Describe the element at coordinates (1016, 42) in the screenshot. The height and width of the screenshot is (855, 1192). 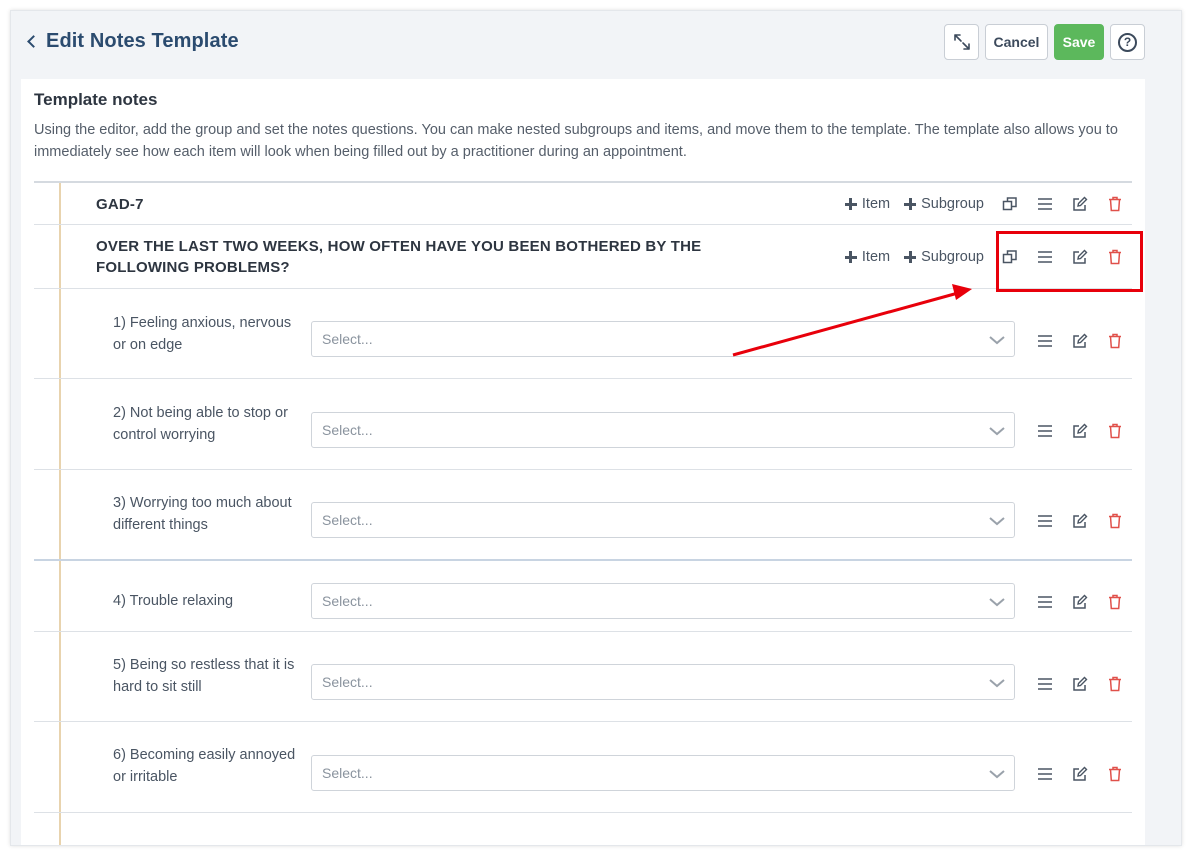
I see `cancel-button: Cancel` at that location.